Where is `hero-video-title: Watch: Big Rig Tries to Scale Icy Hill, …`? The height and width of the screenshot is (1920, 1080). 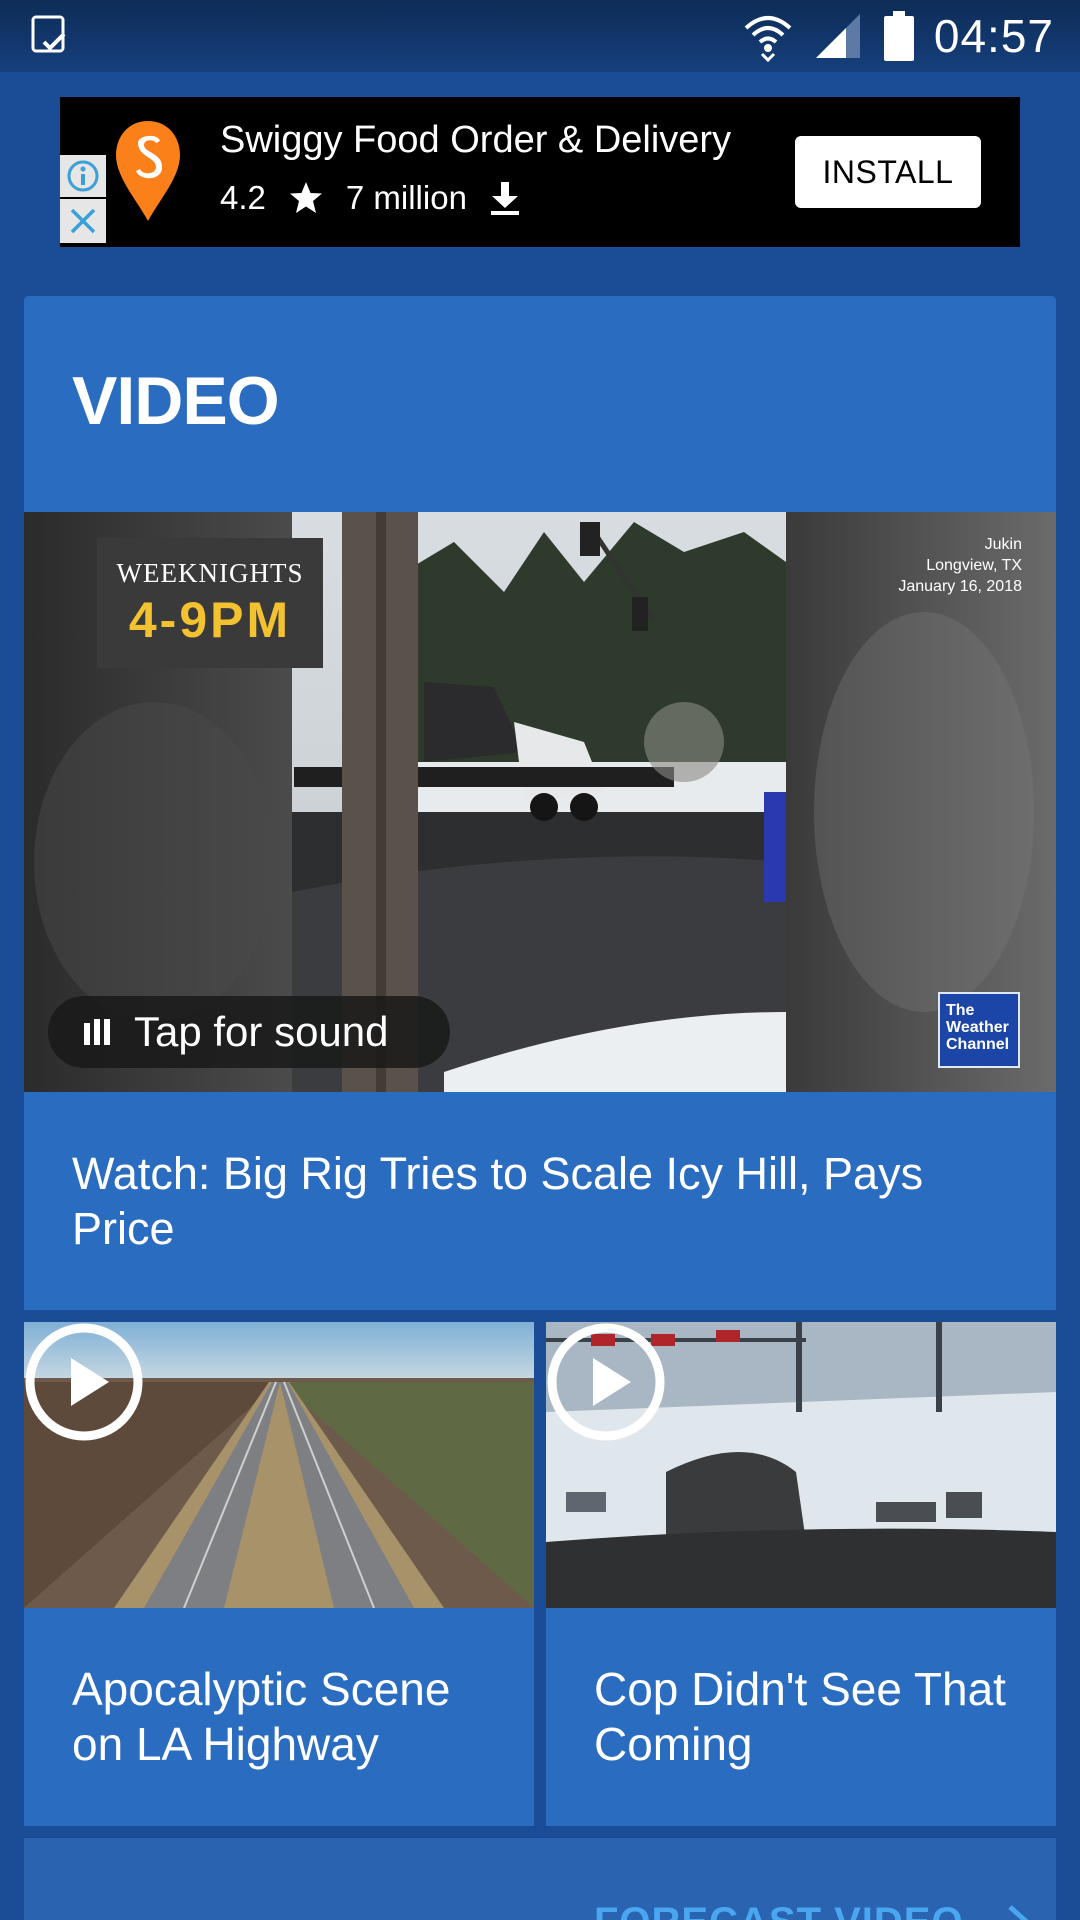
hero-video-title: Watch: Big Rig Tries to Scale Icy Hill, … is located at coordinates (537, 1201).